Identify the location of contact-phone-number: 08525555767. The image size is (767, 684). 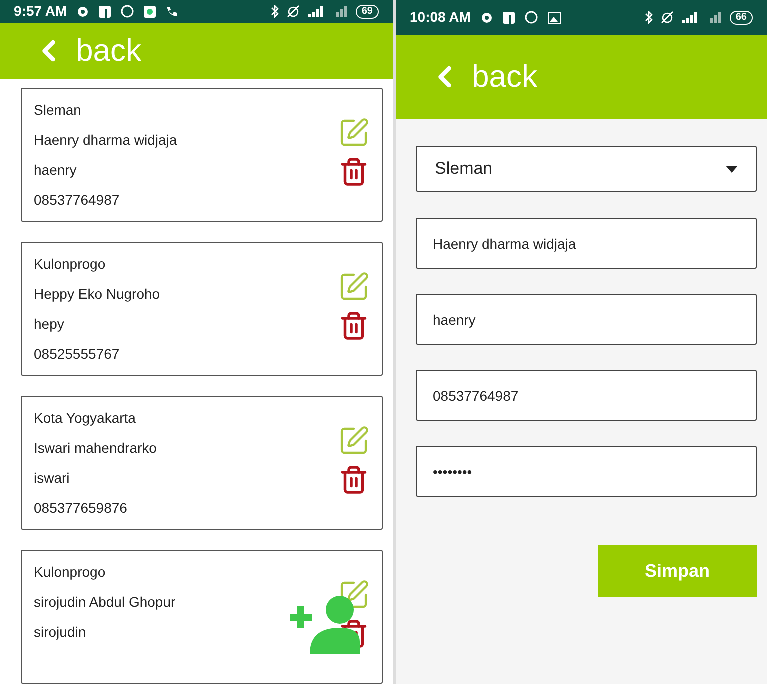
(77, 354).